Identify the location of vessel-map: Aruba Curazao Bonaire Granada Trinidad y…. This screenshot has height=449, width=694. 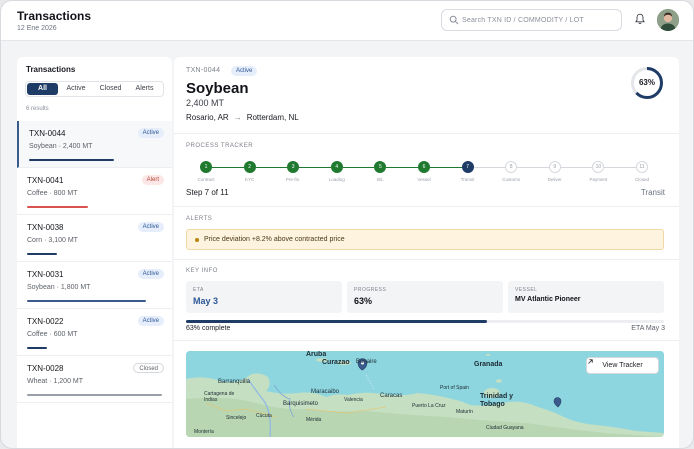
(425, 394).